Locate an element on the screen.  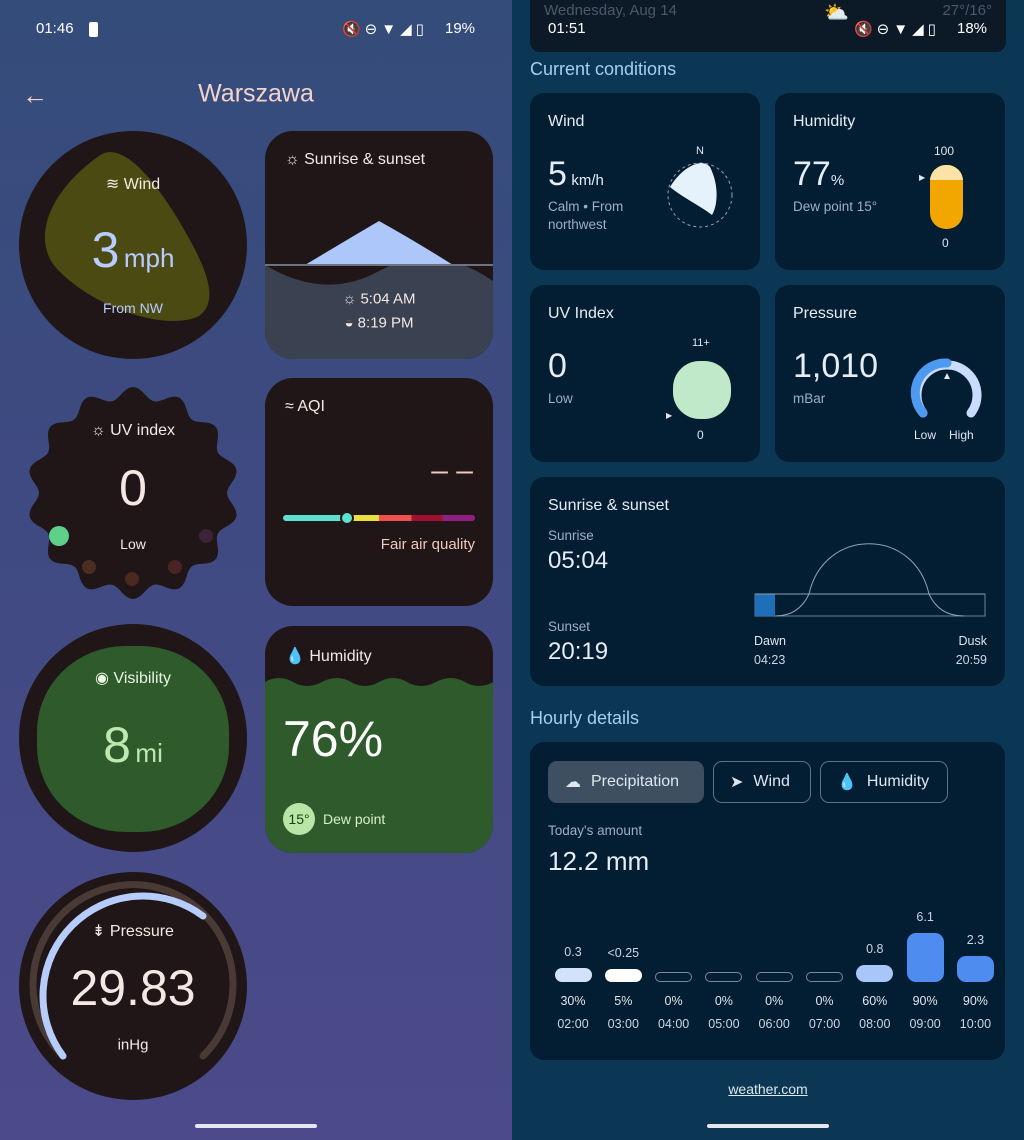
sun-title: Sunrise & sunset is located at coordinates (608, 505).